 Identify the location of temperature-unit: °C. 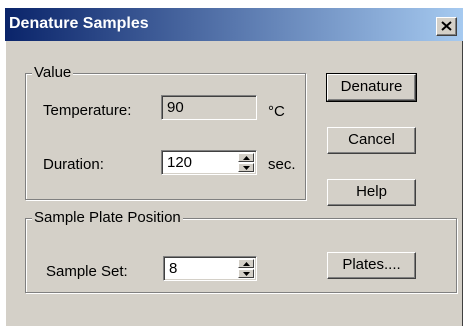
(276, 111).